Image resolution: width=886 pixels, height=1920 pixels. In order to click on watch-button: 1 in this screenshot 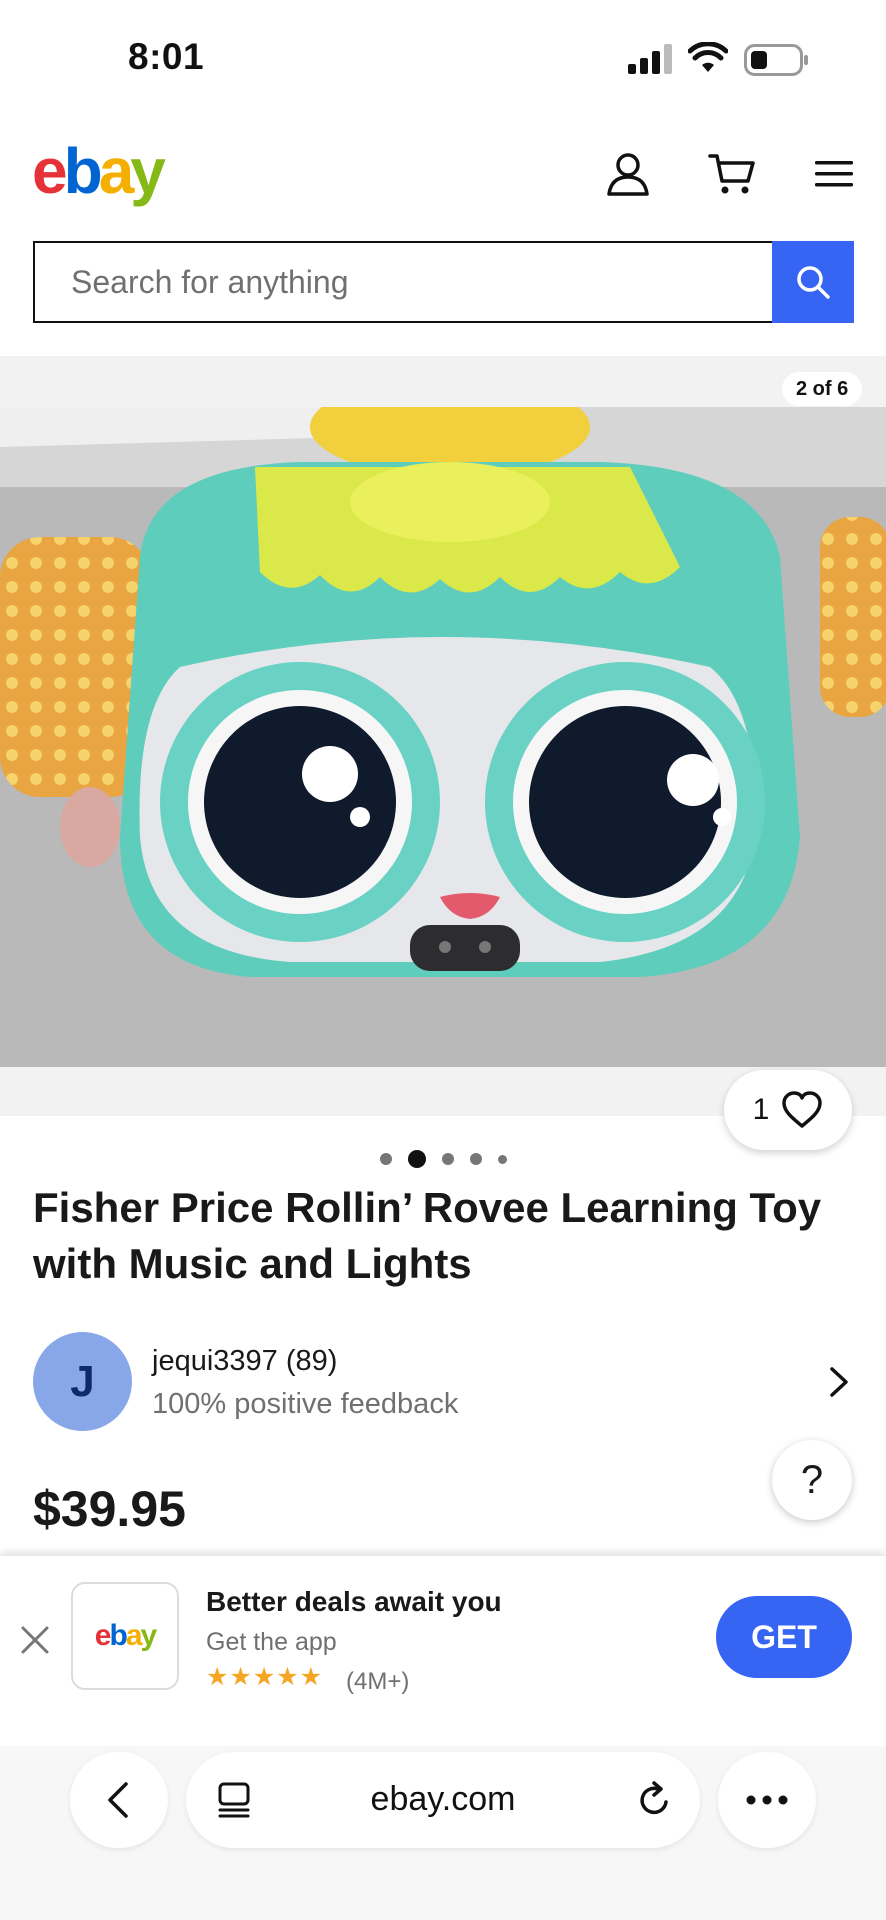, I will do `click(788, 1110)`.